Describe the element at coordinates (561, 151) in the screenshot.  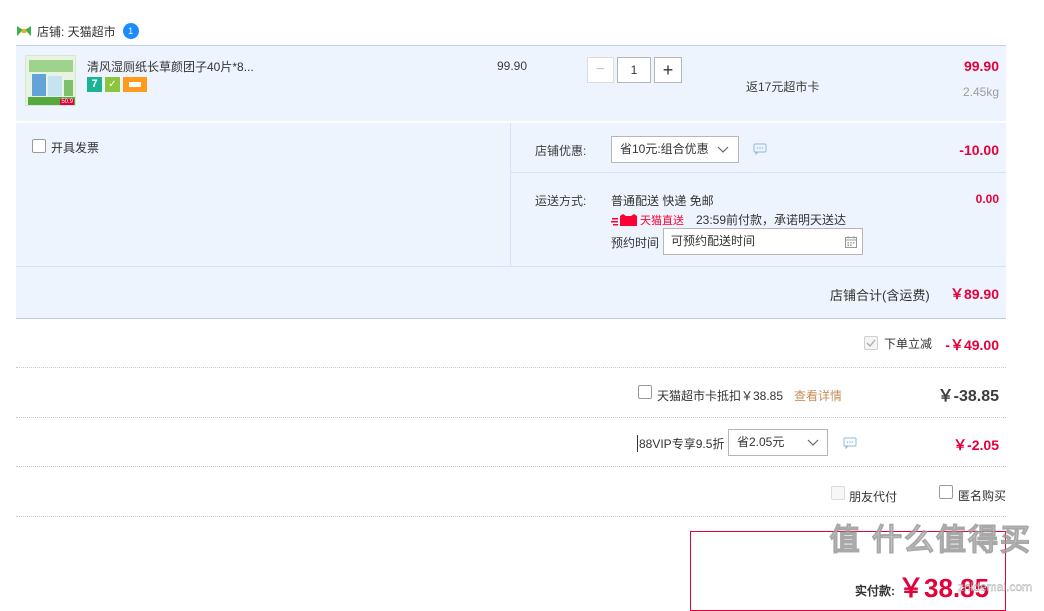
I see `shop-discount-label: 店铺优惠:` at that location.